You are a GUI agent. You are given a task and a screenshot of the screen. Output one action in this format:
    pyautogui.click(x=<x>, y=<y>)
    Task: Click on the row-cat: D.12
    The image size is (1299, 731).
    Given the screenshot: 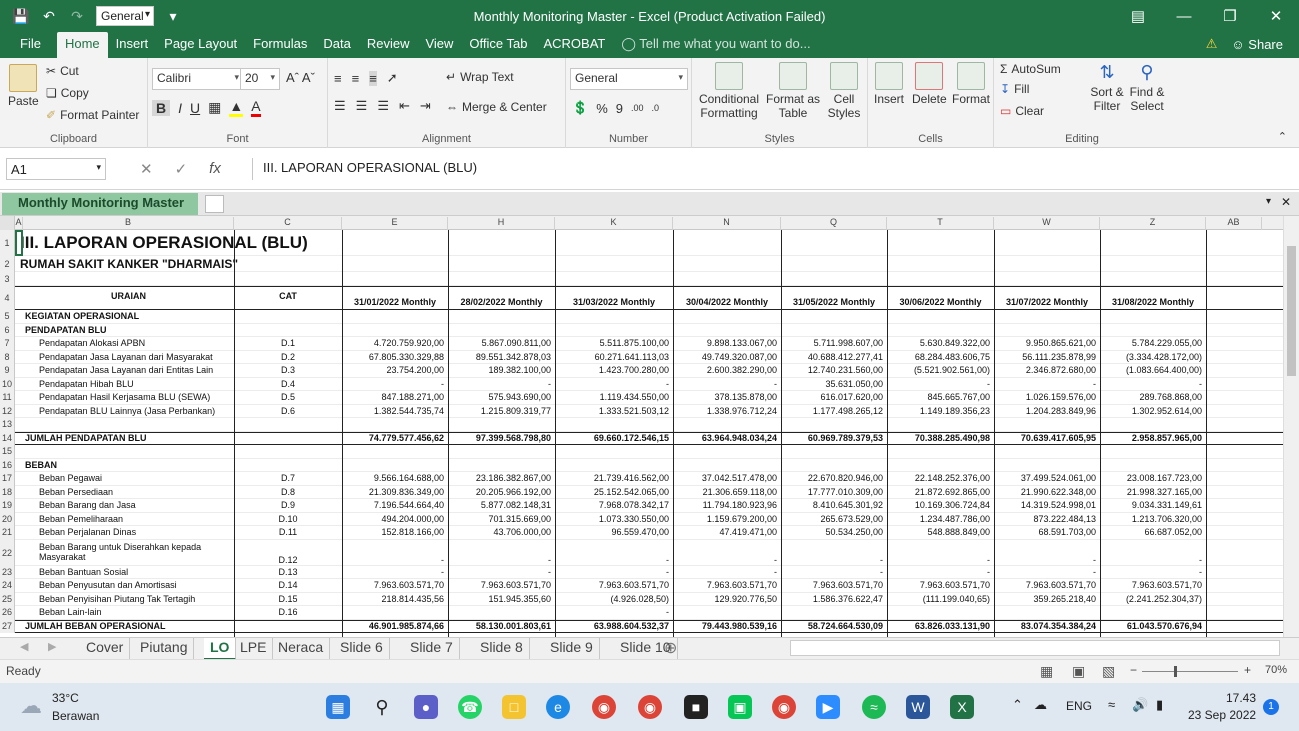 What is the action you would take?
    pyautogui.click(x=288, y=552)
    